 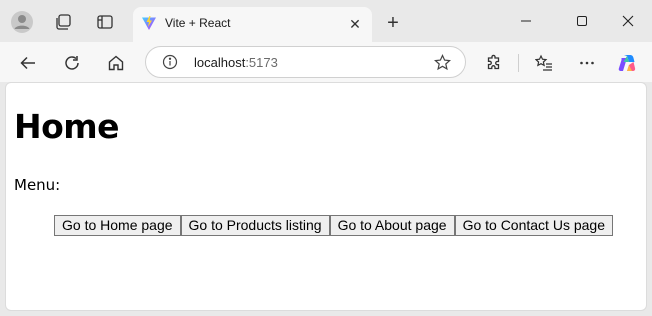 What do you see at coordinates (22, 22) in the screenshot?
I see `profile-avatar-icon` at bounding box center [22, 22].